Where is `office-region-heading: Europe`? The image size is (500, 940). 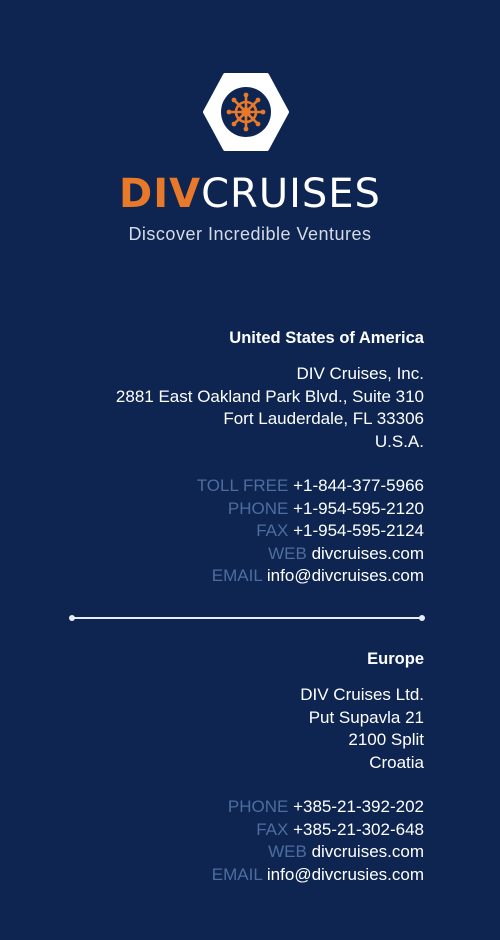 office-region-heading: Europe is located at coordinates (395, 659).